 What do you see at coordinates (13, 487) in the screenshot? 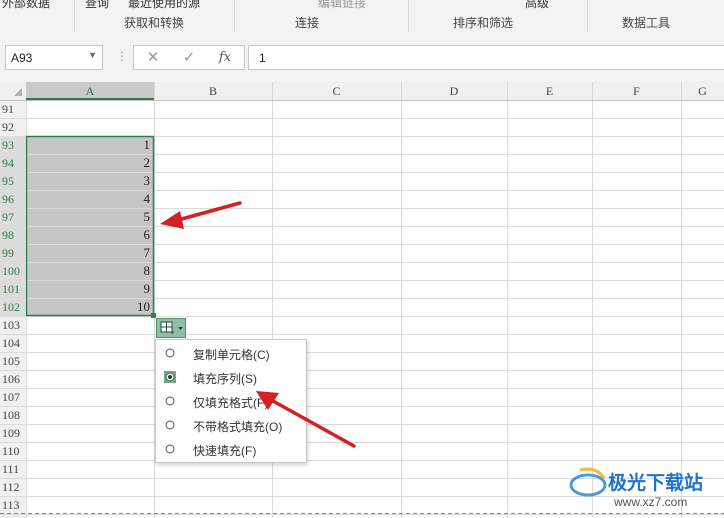
I see `row-header-112: 112` at bounding box center [13, 487].